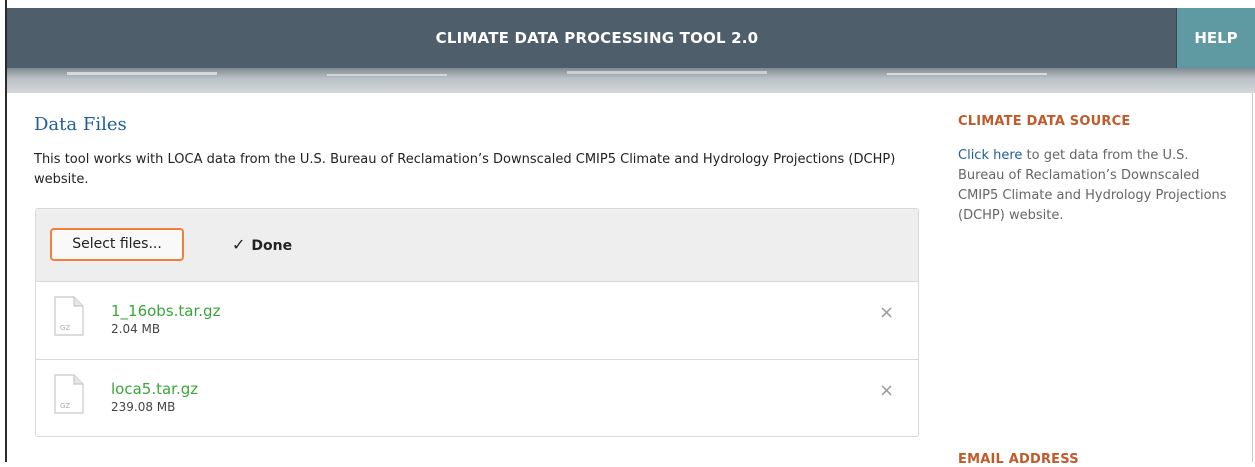 The image size is (1255, 467). Describe the element at coordinates (990, 155) in the screenshot. I see `click-here-link: Click here` at that location.